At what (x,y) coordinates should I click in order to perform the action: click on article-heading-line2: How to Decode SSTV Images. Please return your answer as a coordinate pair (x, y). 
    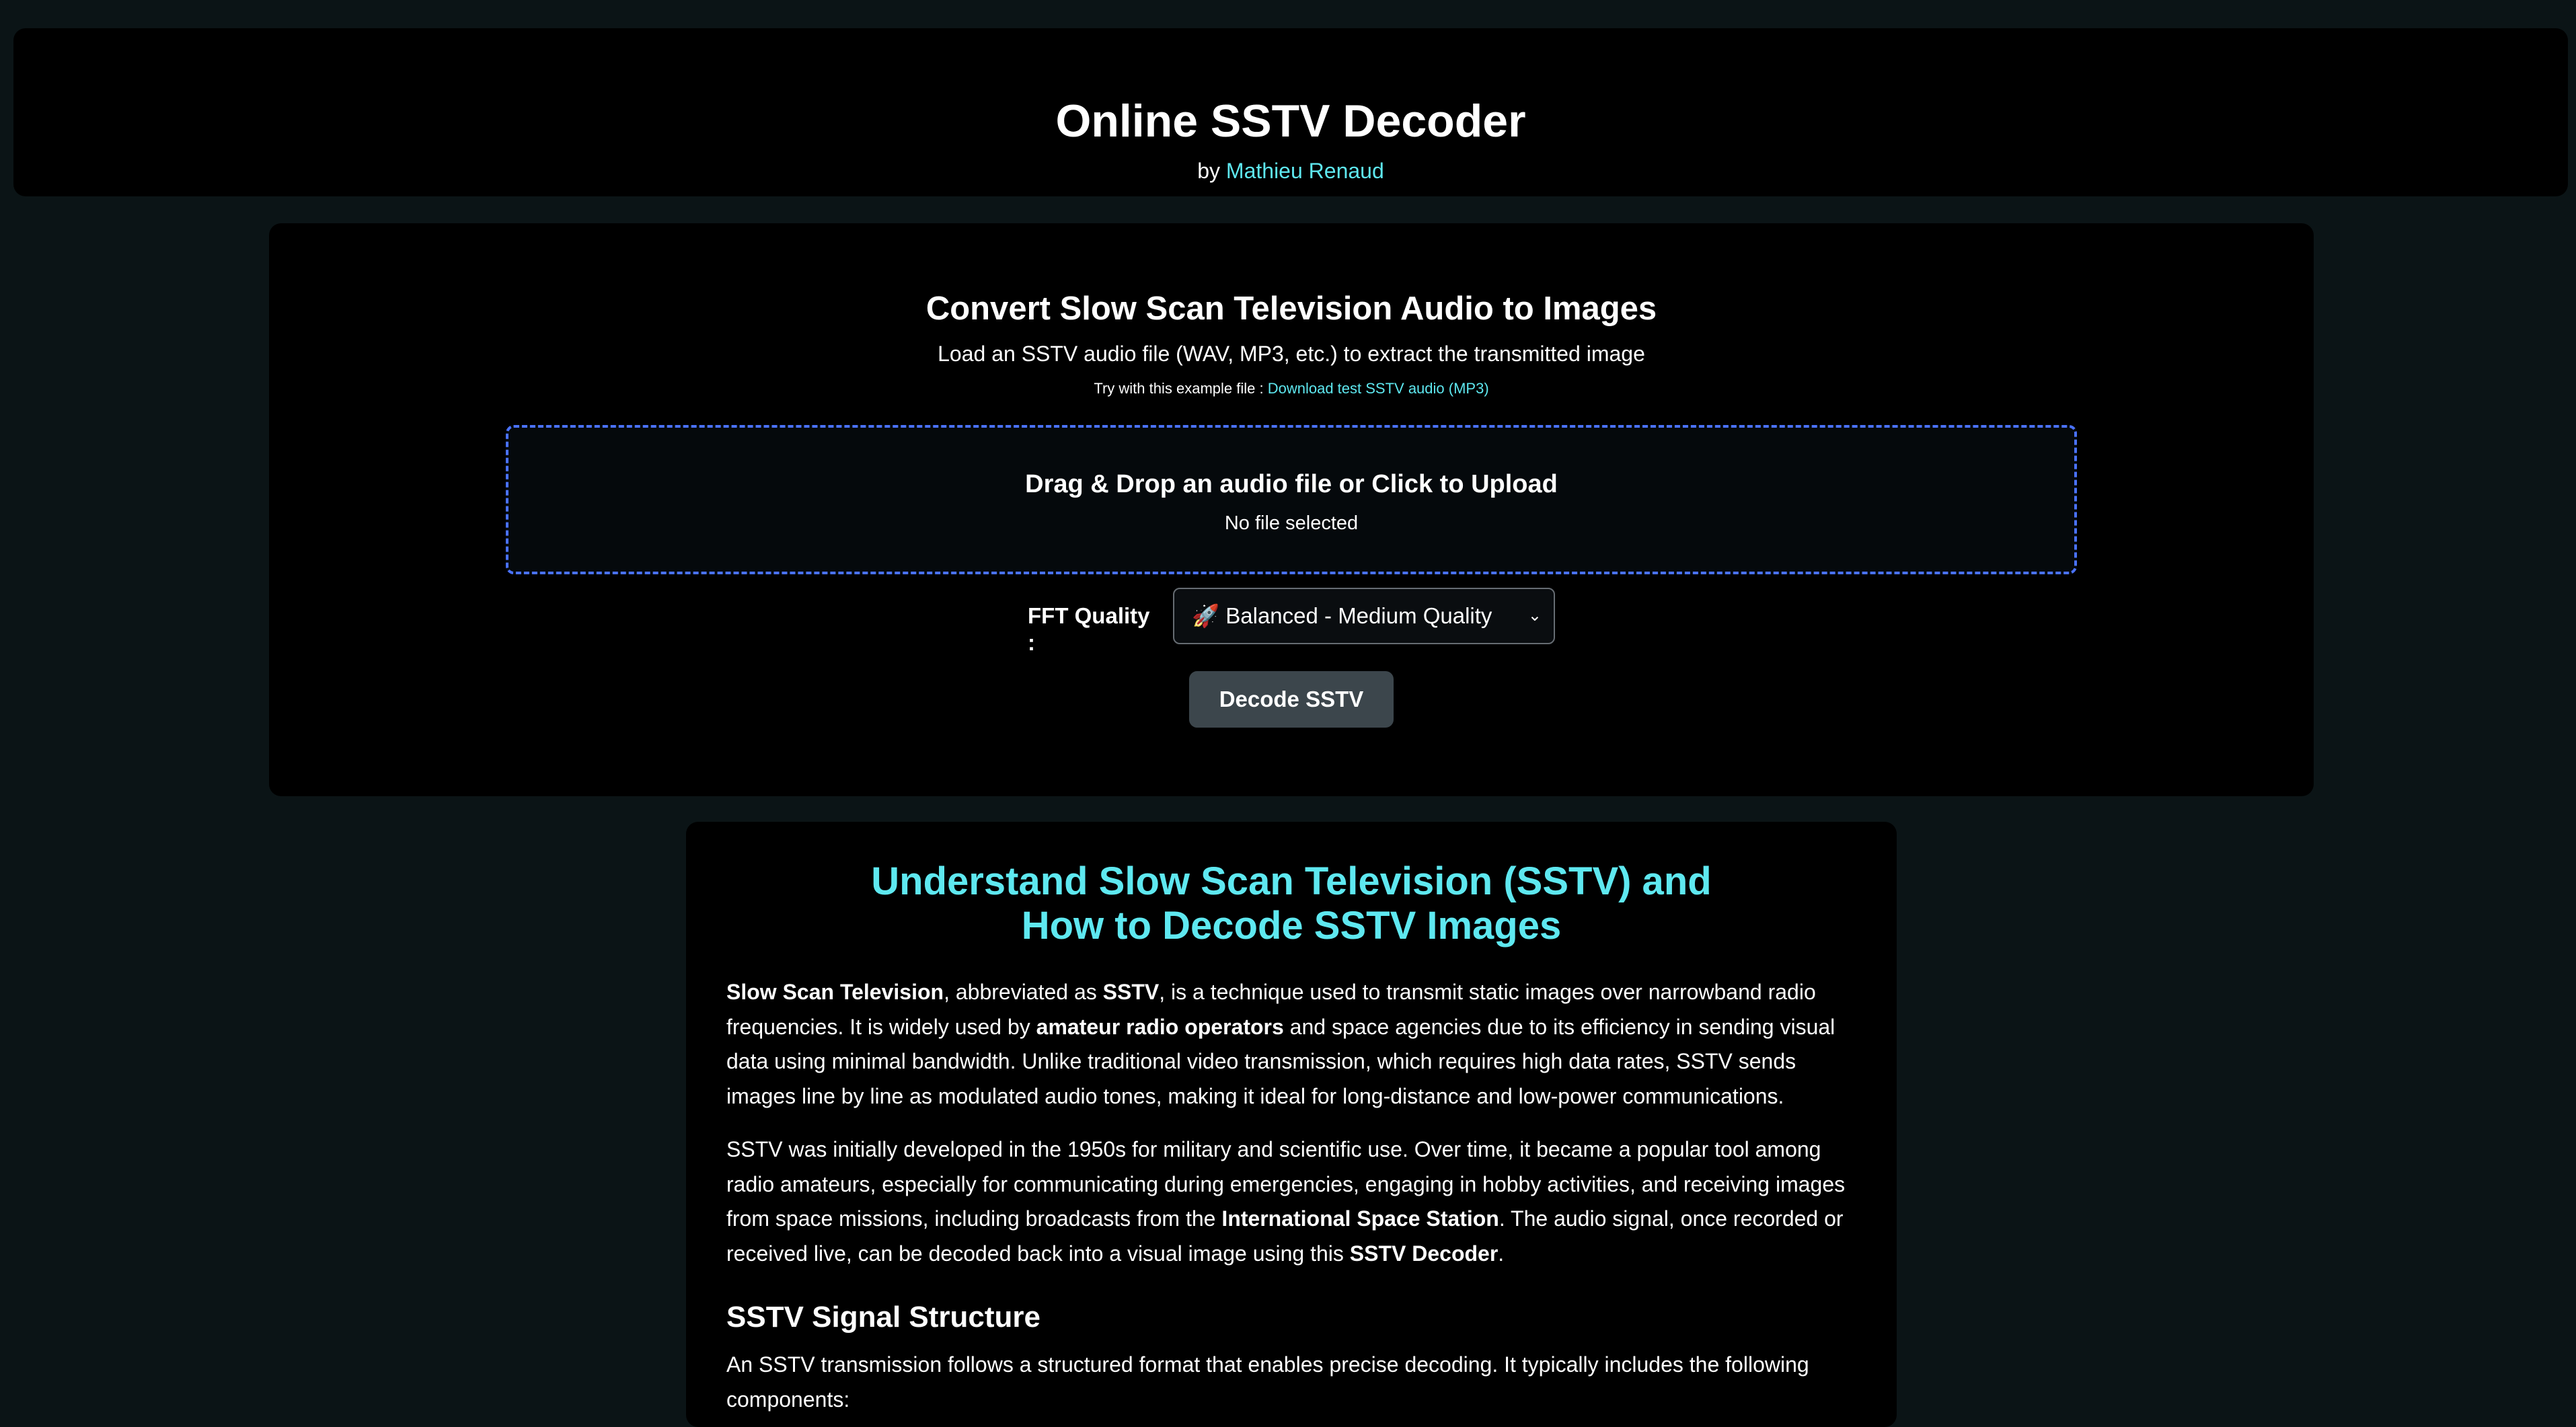
    Looking at the image, I should click on (1291, 926).